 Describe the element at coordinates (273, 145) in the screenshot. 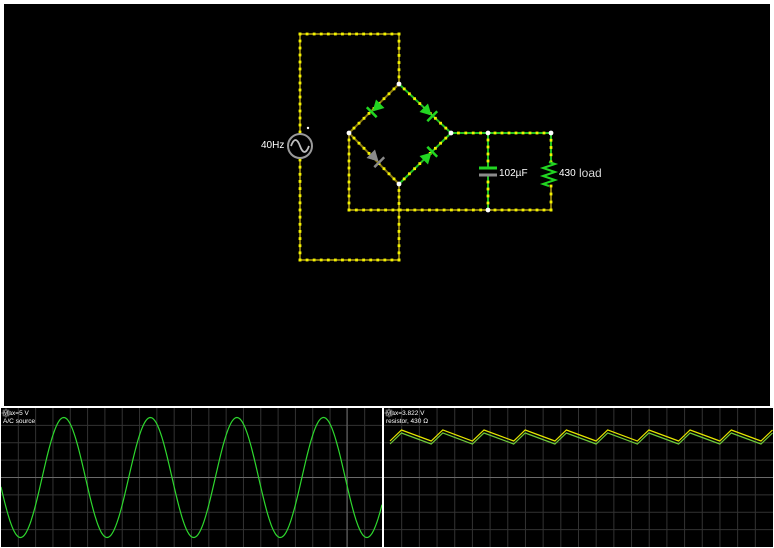

I see `source-frequency-label: 40Hz` at that location.